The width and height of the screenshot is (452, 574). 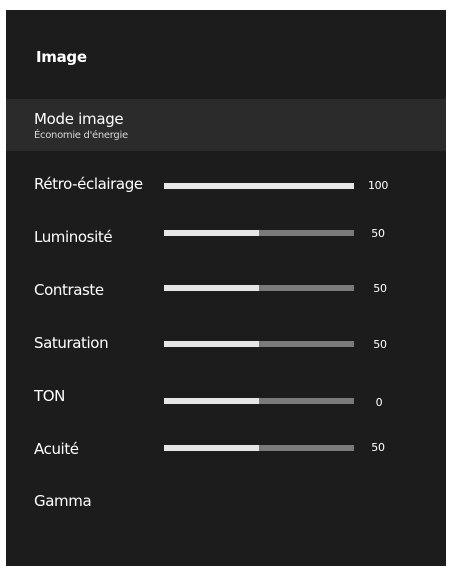 I want to click on setting-label: Saturation, so click(x=71, y=343).